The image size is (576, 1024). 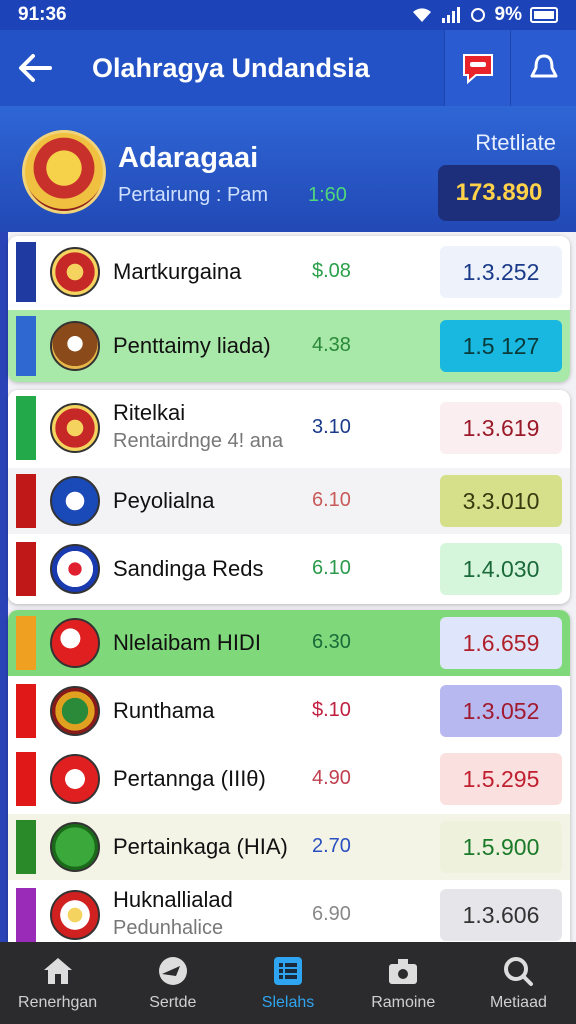 What do you see at coordinates (515, 142) in the screenshot?
I see `header-right-label: Rtetliate` at bounding box center [515, 142].